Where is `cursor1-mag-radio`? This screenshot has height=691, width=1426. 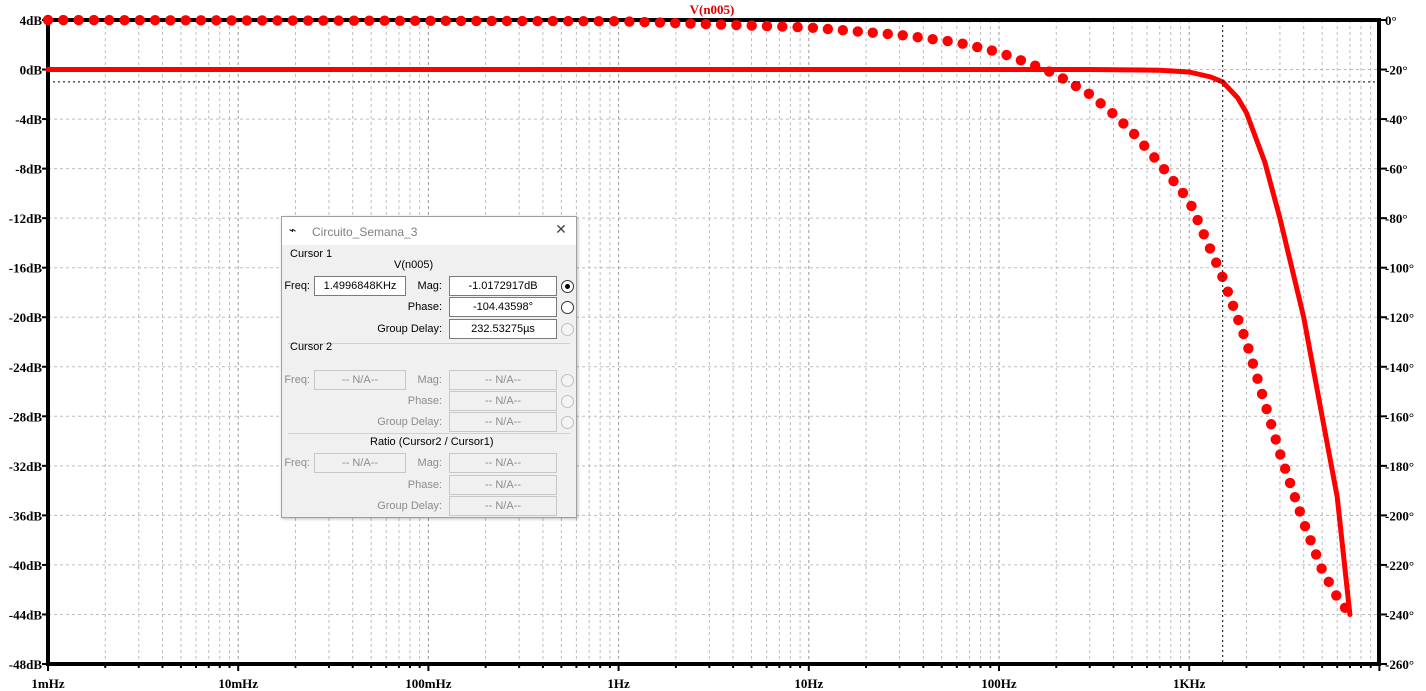 cursor1-mag-radio is located at coordinates (567, 286).